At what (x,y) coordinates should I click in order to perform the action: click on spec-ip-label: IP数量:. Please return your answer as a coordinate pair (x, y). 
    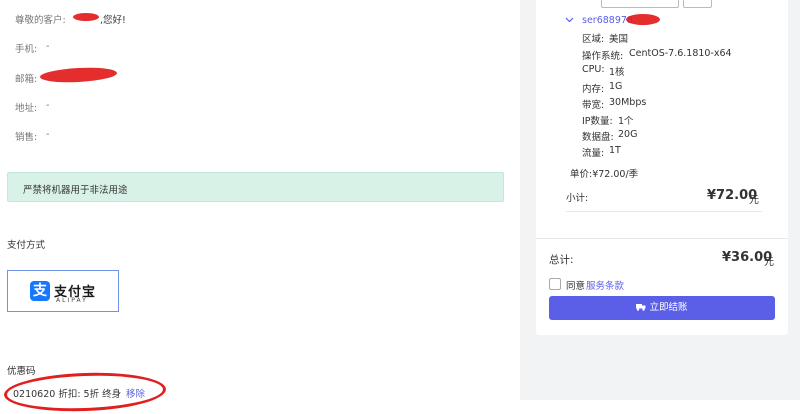
    Looking at the image, I should click on (597, 121).